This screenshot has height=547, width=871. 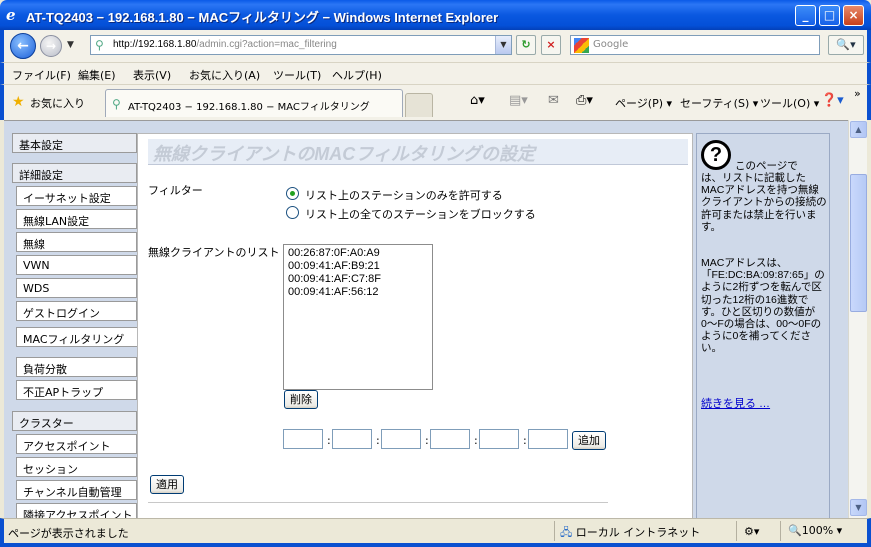 I want to click on sidebar-basic: 基本設定, so click(x=74, y=143).